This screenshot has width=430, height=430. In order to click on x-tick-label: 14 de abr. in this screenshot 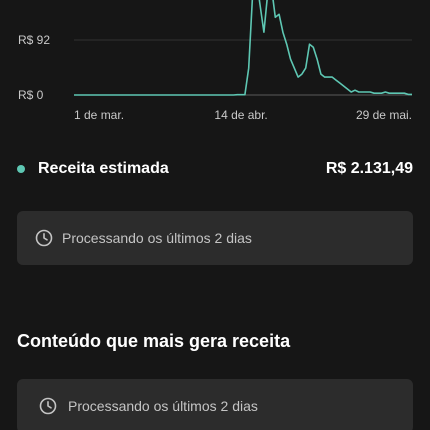, I will do `click(240, 115)`.